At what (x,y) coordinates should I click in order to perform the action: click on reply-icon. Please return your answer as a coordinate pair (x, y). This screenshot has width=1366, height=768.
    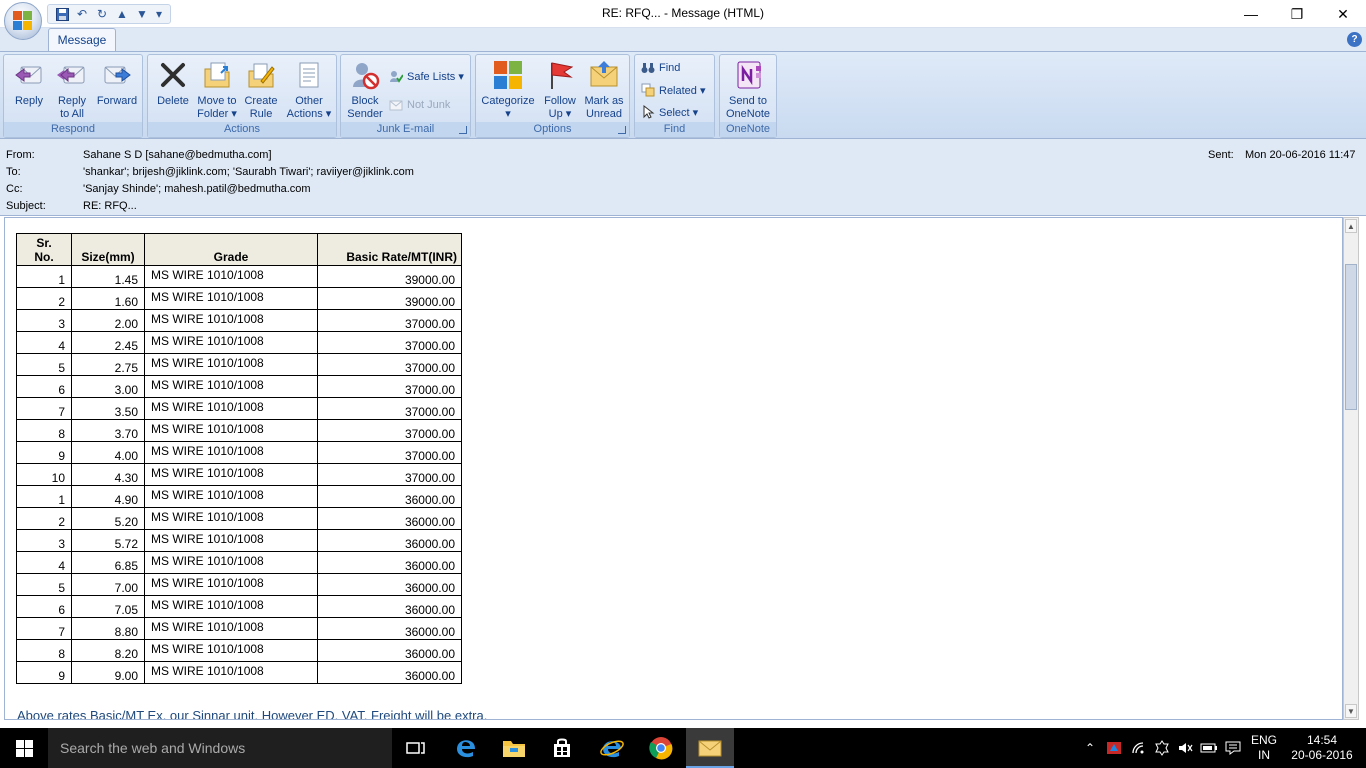
    Looking at the image, I should click on (29, 75).